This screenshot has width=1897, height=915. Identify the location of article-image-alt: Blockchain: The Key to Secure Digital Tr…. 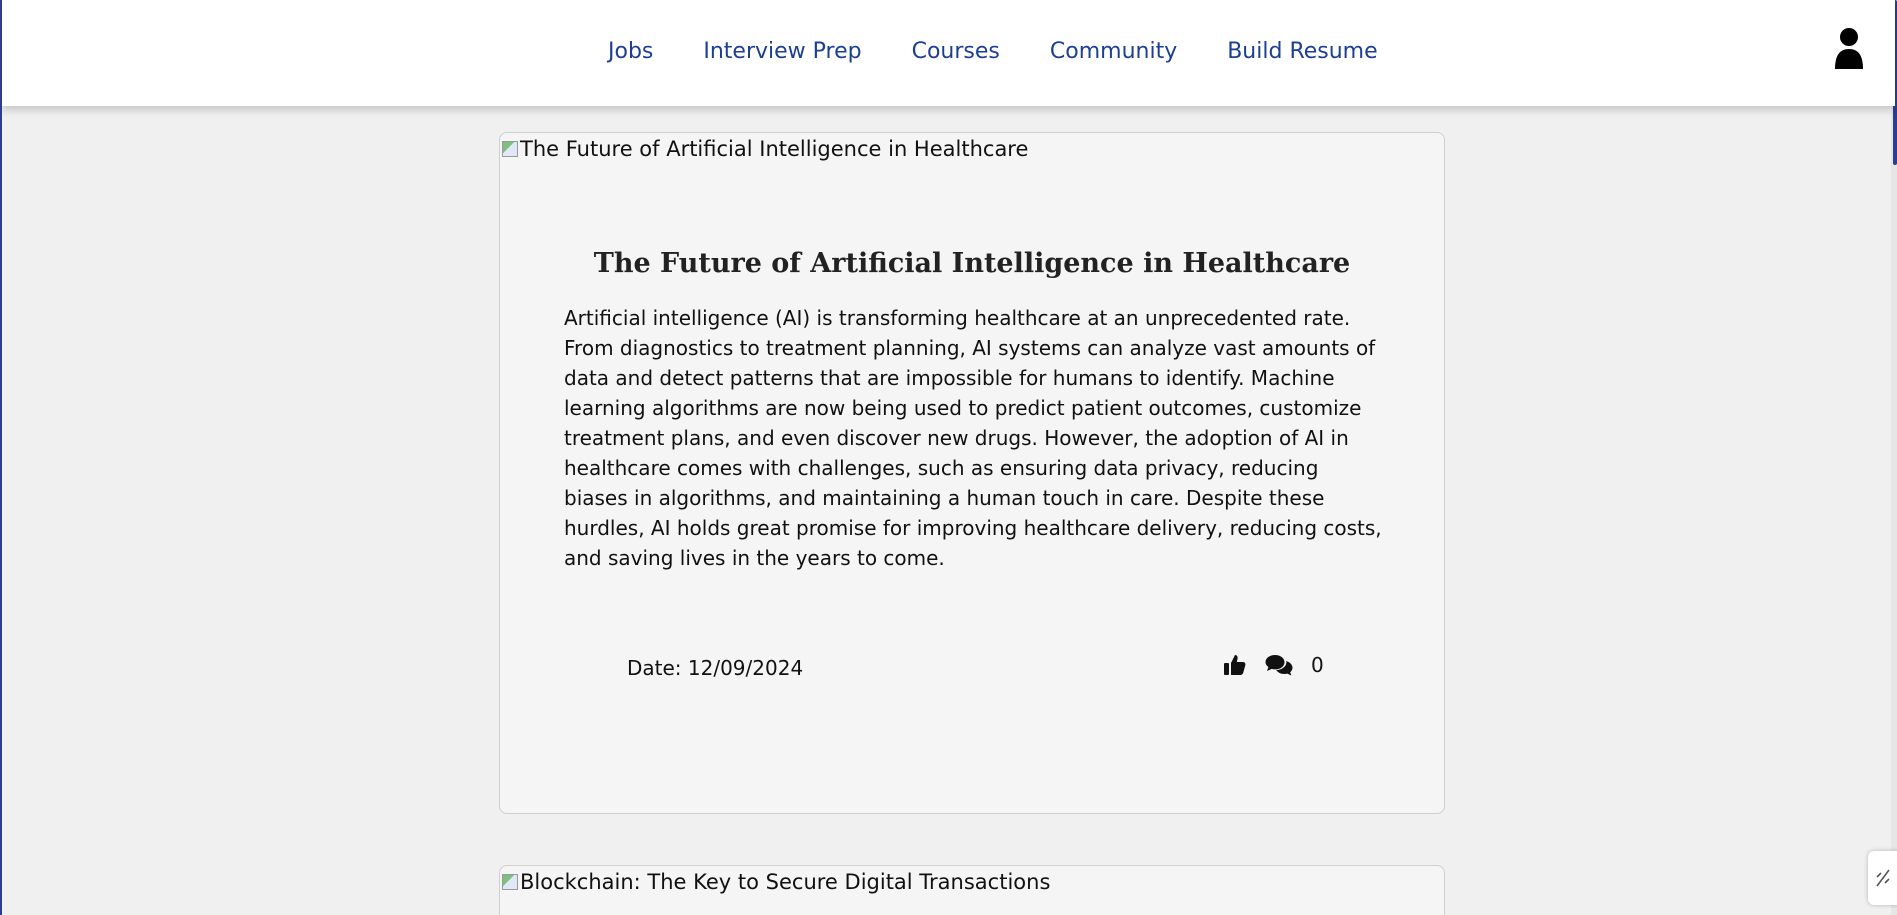
(785, 882).